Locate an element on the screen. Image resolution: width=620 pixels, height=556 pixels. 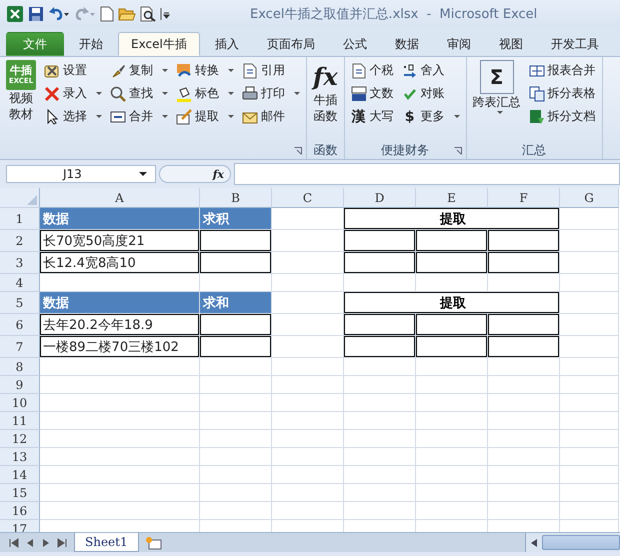
ribbon-button: 提取 is located at coordinates (205, 116).